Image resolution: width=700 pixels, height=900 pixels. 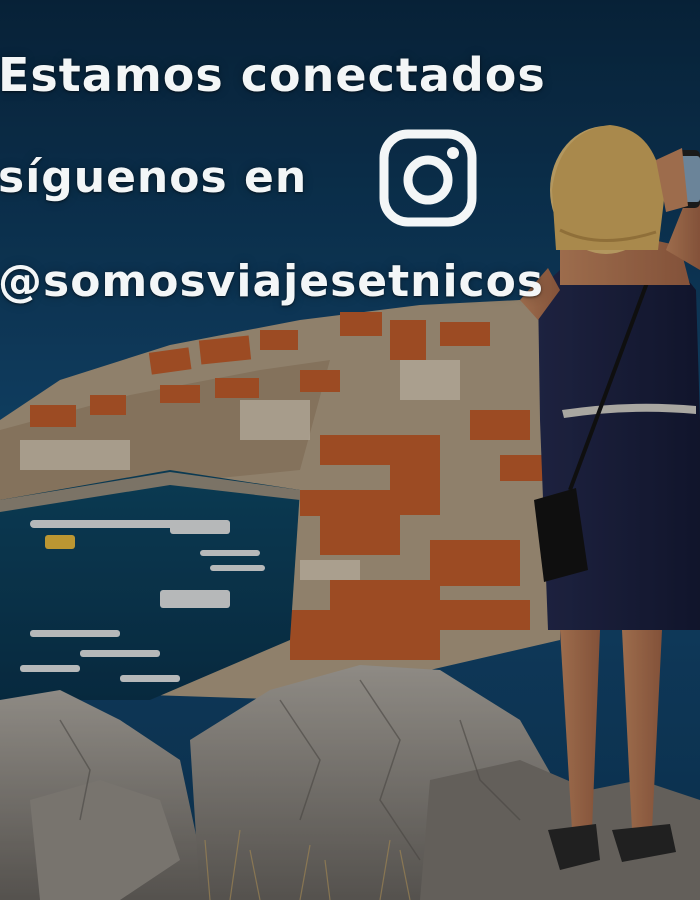 What do you see at coordinates (428, 178) in the screenshot?
I see `instagram-icon` at bounding box center [428, 178].